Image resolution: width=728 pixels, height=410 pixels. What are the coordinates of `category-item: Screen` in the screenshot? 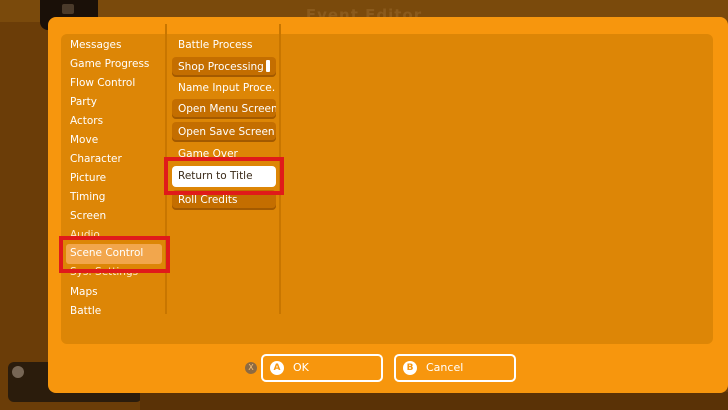 It's located at (118, 216).